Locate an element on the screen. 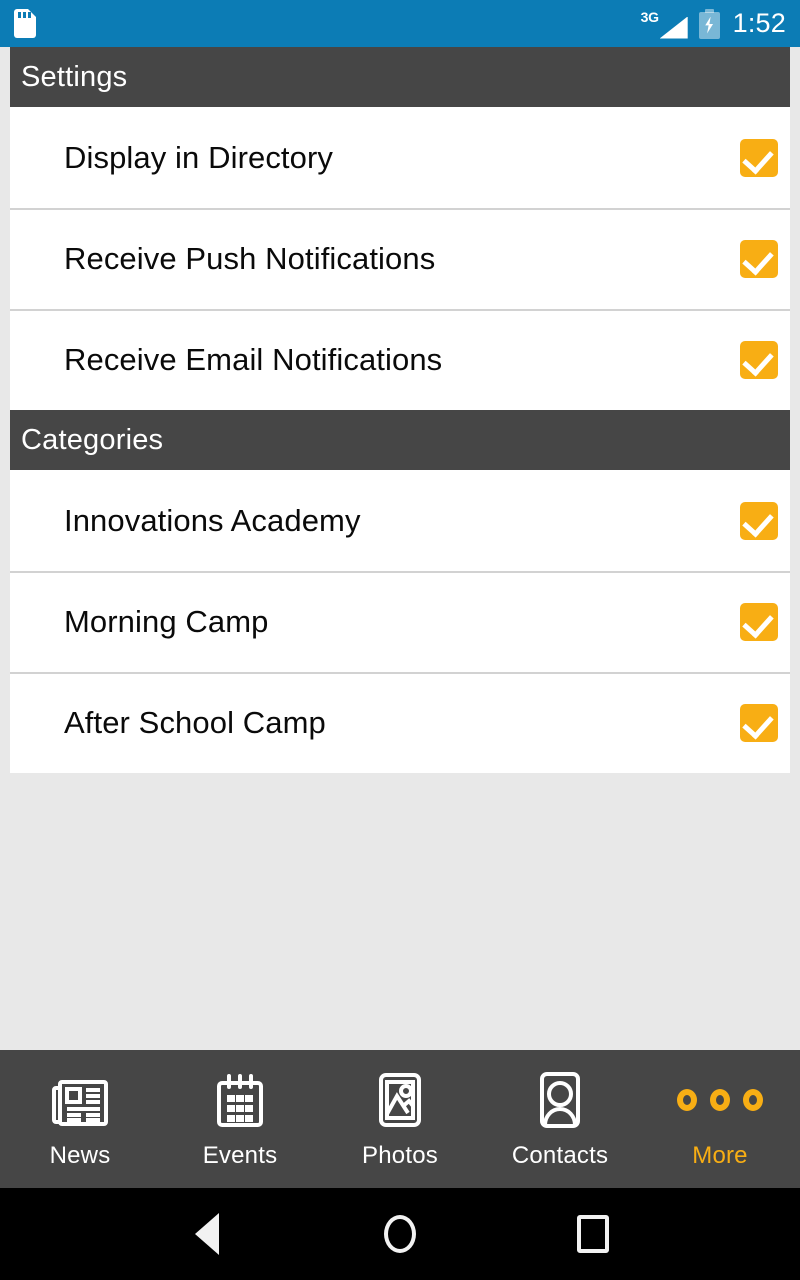 Image resolution: width=800 pixels, height=1280 pixels. tab-events-label: Events is located at coordinates (240, 1155).